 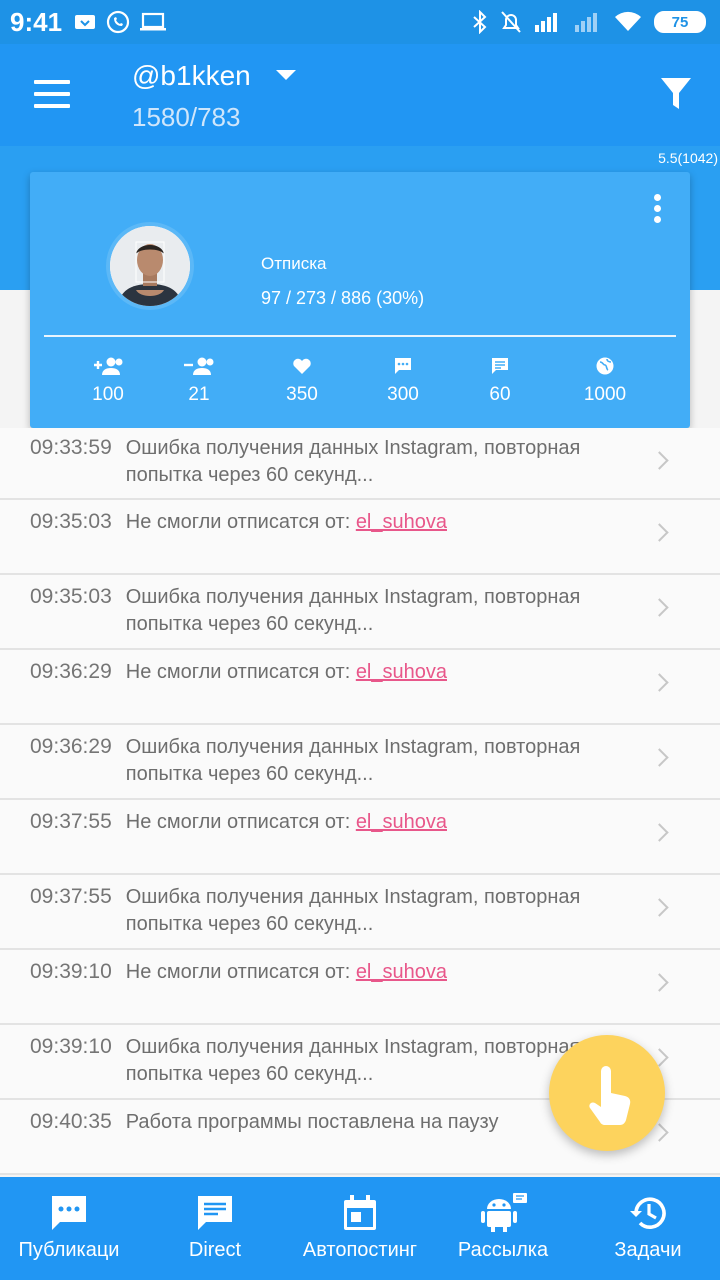 I want to click on heart-icon, so click(x=302, y=366).